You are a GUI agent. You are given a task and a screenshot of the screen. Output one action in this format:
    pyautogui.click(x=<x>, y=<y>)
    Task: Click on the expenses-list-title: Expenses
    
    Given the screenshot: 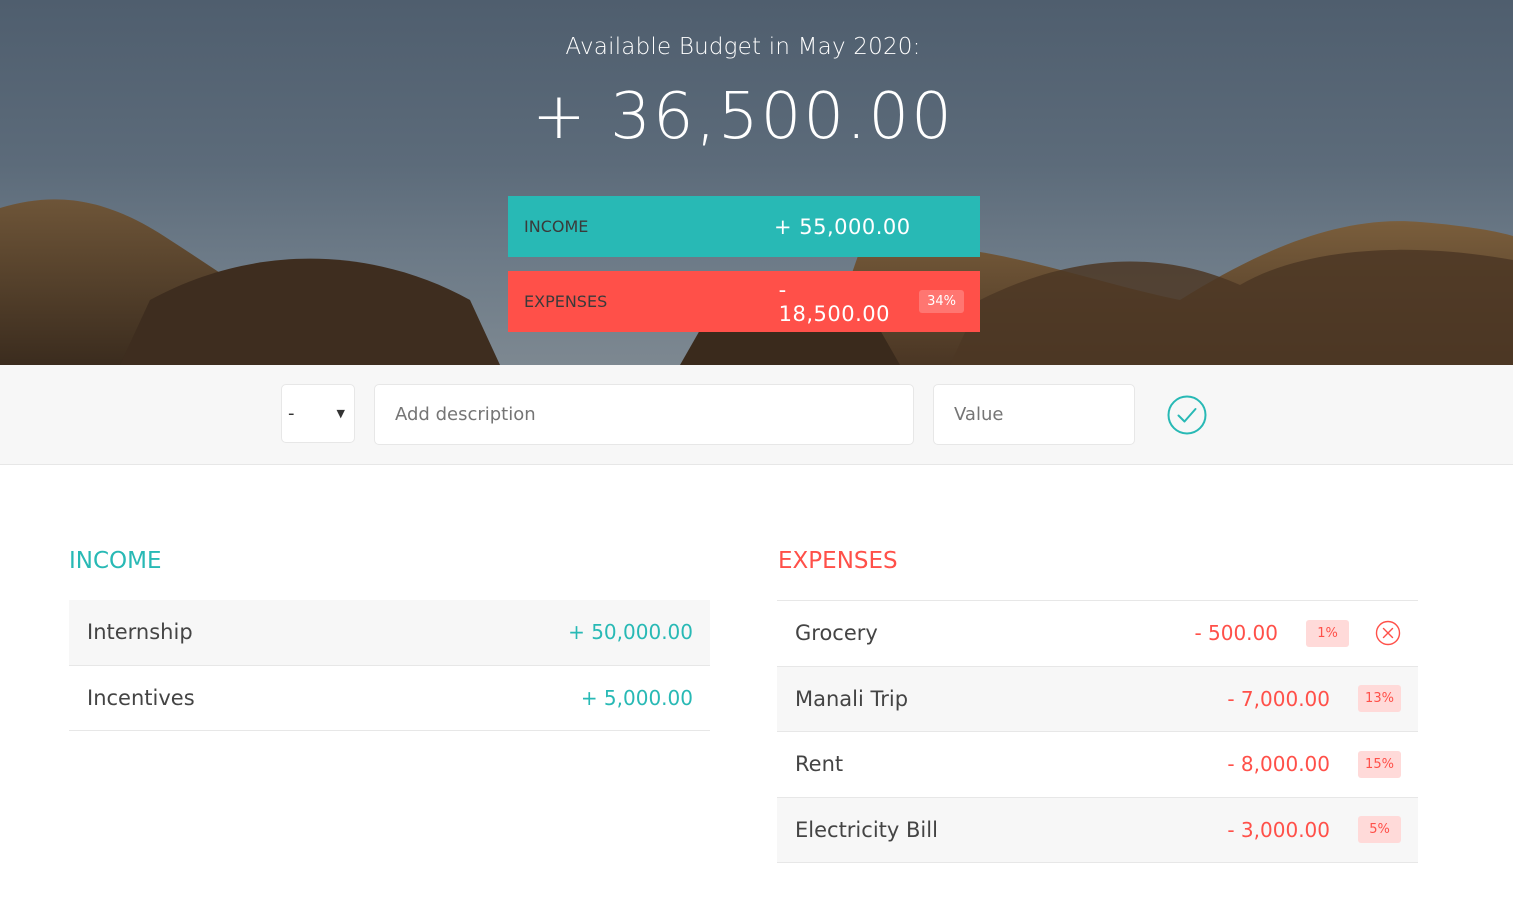 What is the action you would take?
    pyautogui.click(x=838, y=561)
    